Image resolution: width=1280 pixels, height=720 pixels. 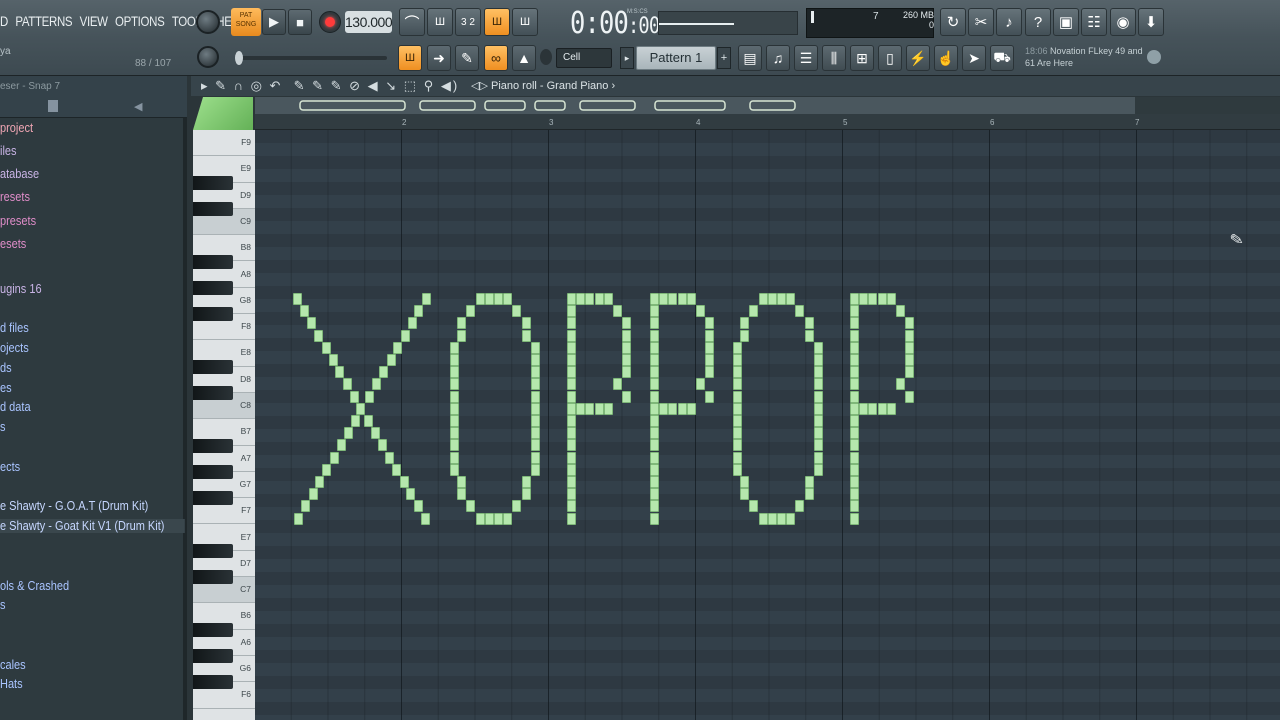 What do you see at coordinates (750, 58) in the screenshot?
I see `playlist-button: ▤` at bounding box center [750, 58].